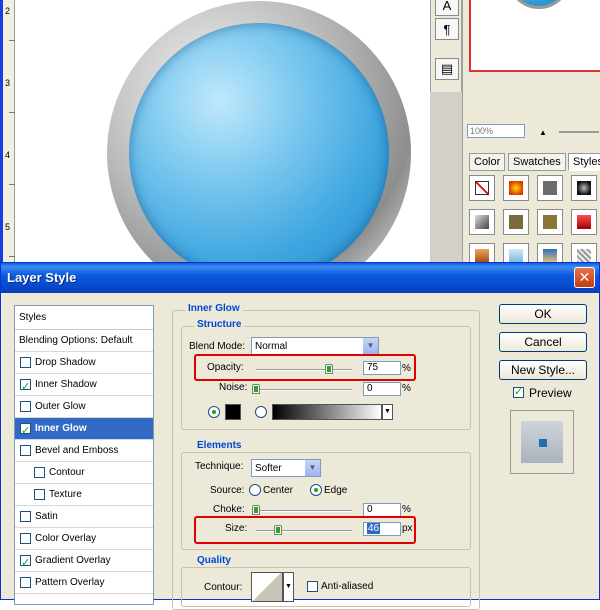 The width and height of the screenshot is (600, 610). What do you see at coordinates (214, 560) in the screenshot?
I see `quality-title: Quality` at bounding box center [214, 560].